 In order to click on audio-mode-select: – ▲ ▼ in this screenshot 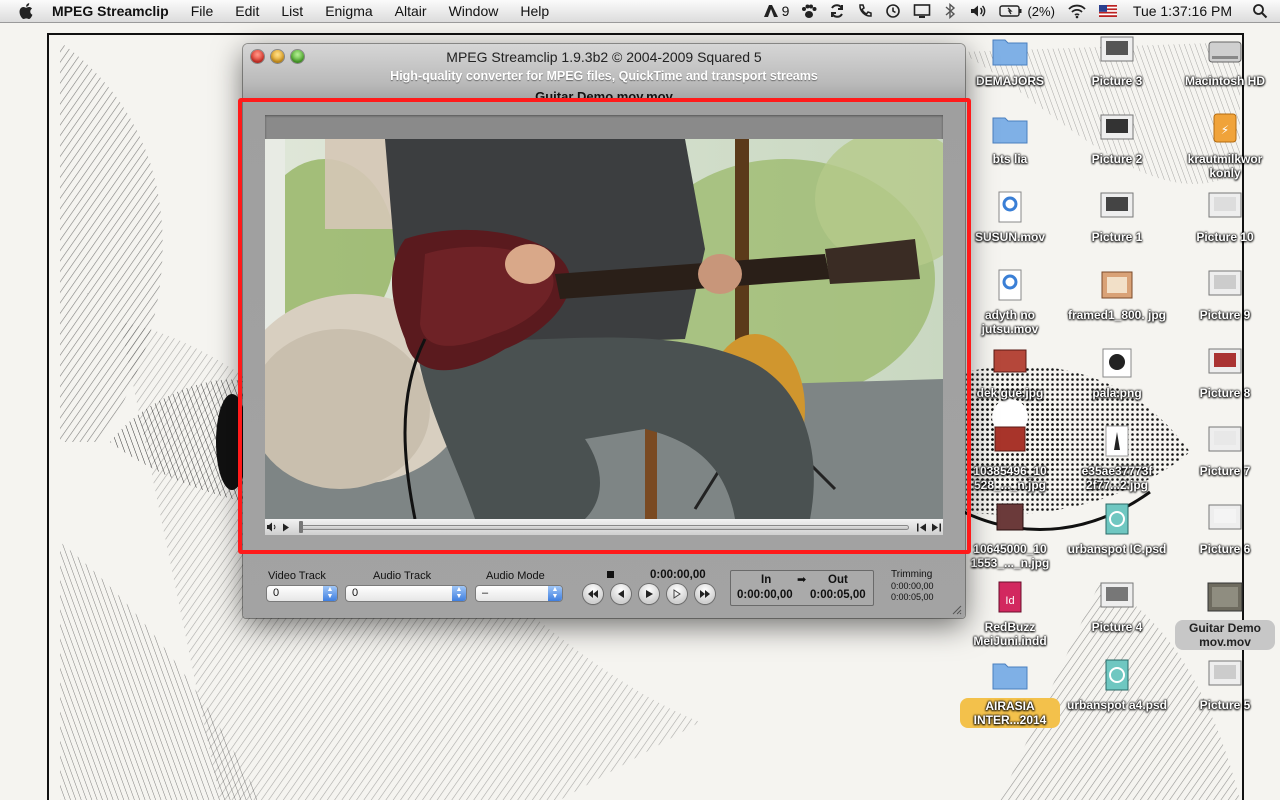, I will do `click(519, 593)`.